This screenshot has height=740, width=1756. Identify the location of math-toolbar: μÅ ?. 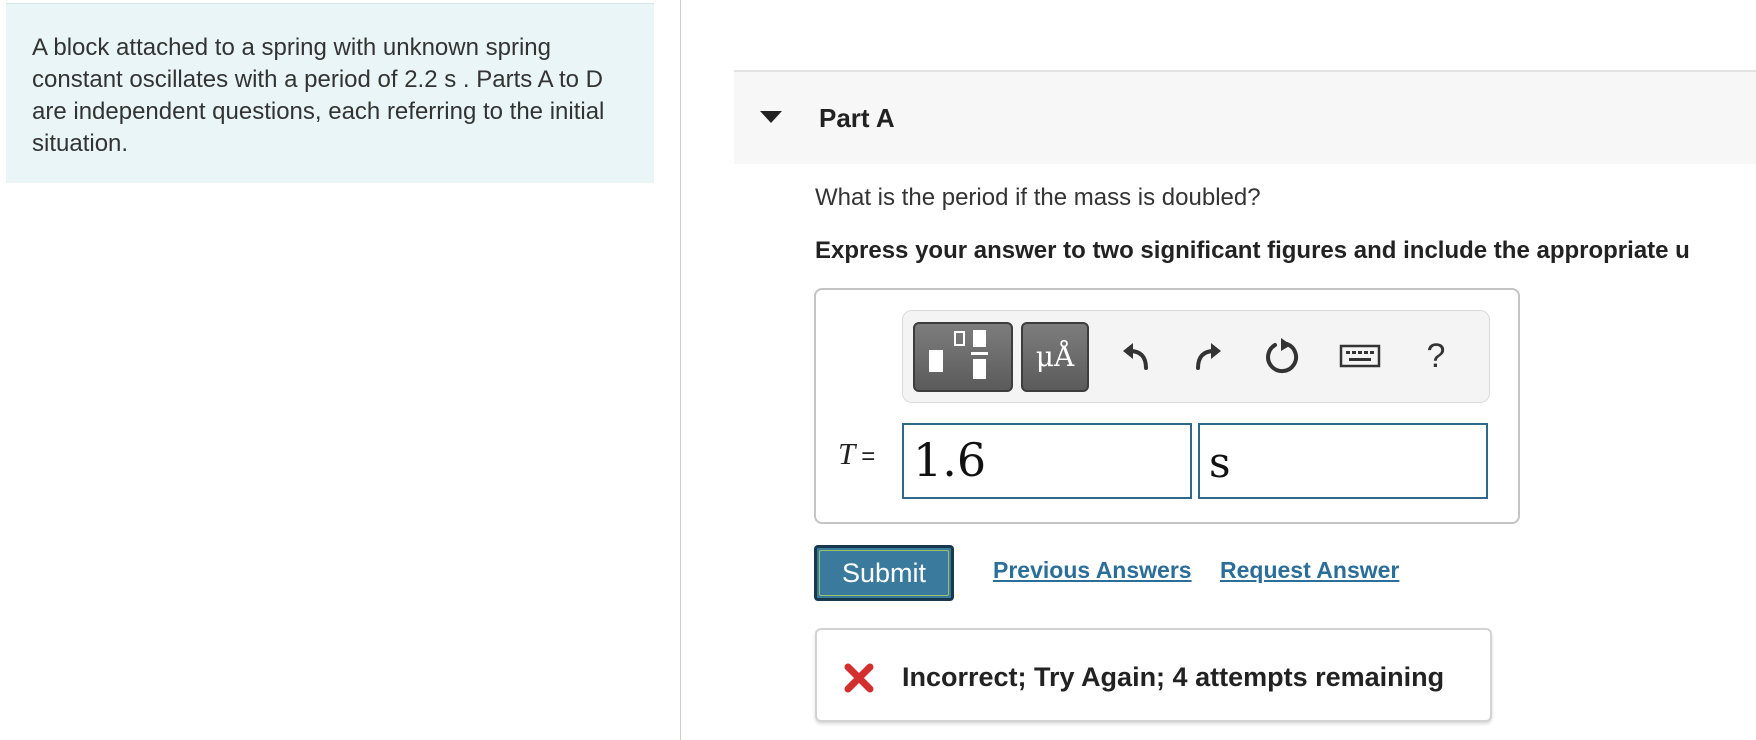
(1196, 356).